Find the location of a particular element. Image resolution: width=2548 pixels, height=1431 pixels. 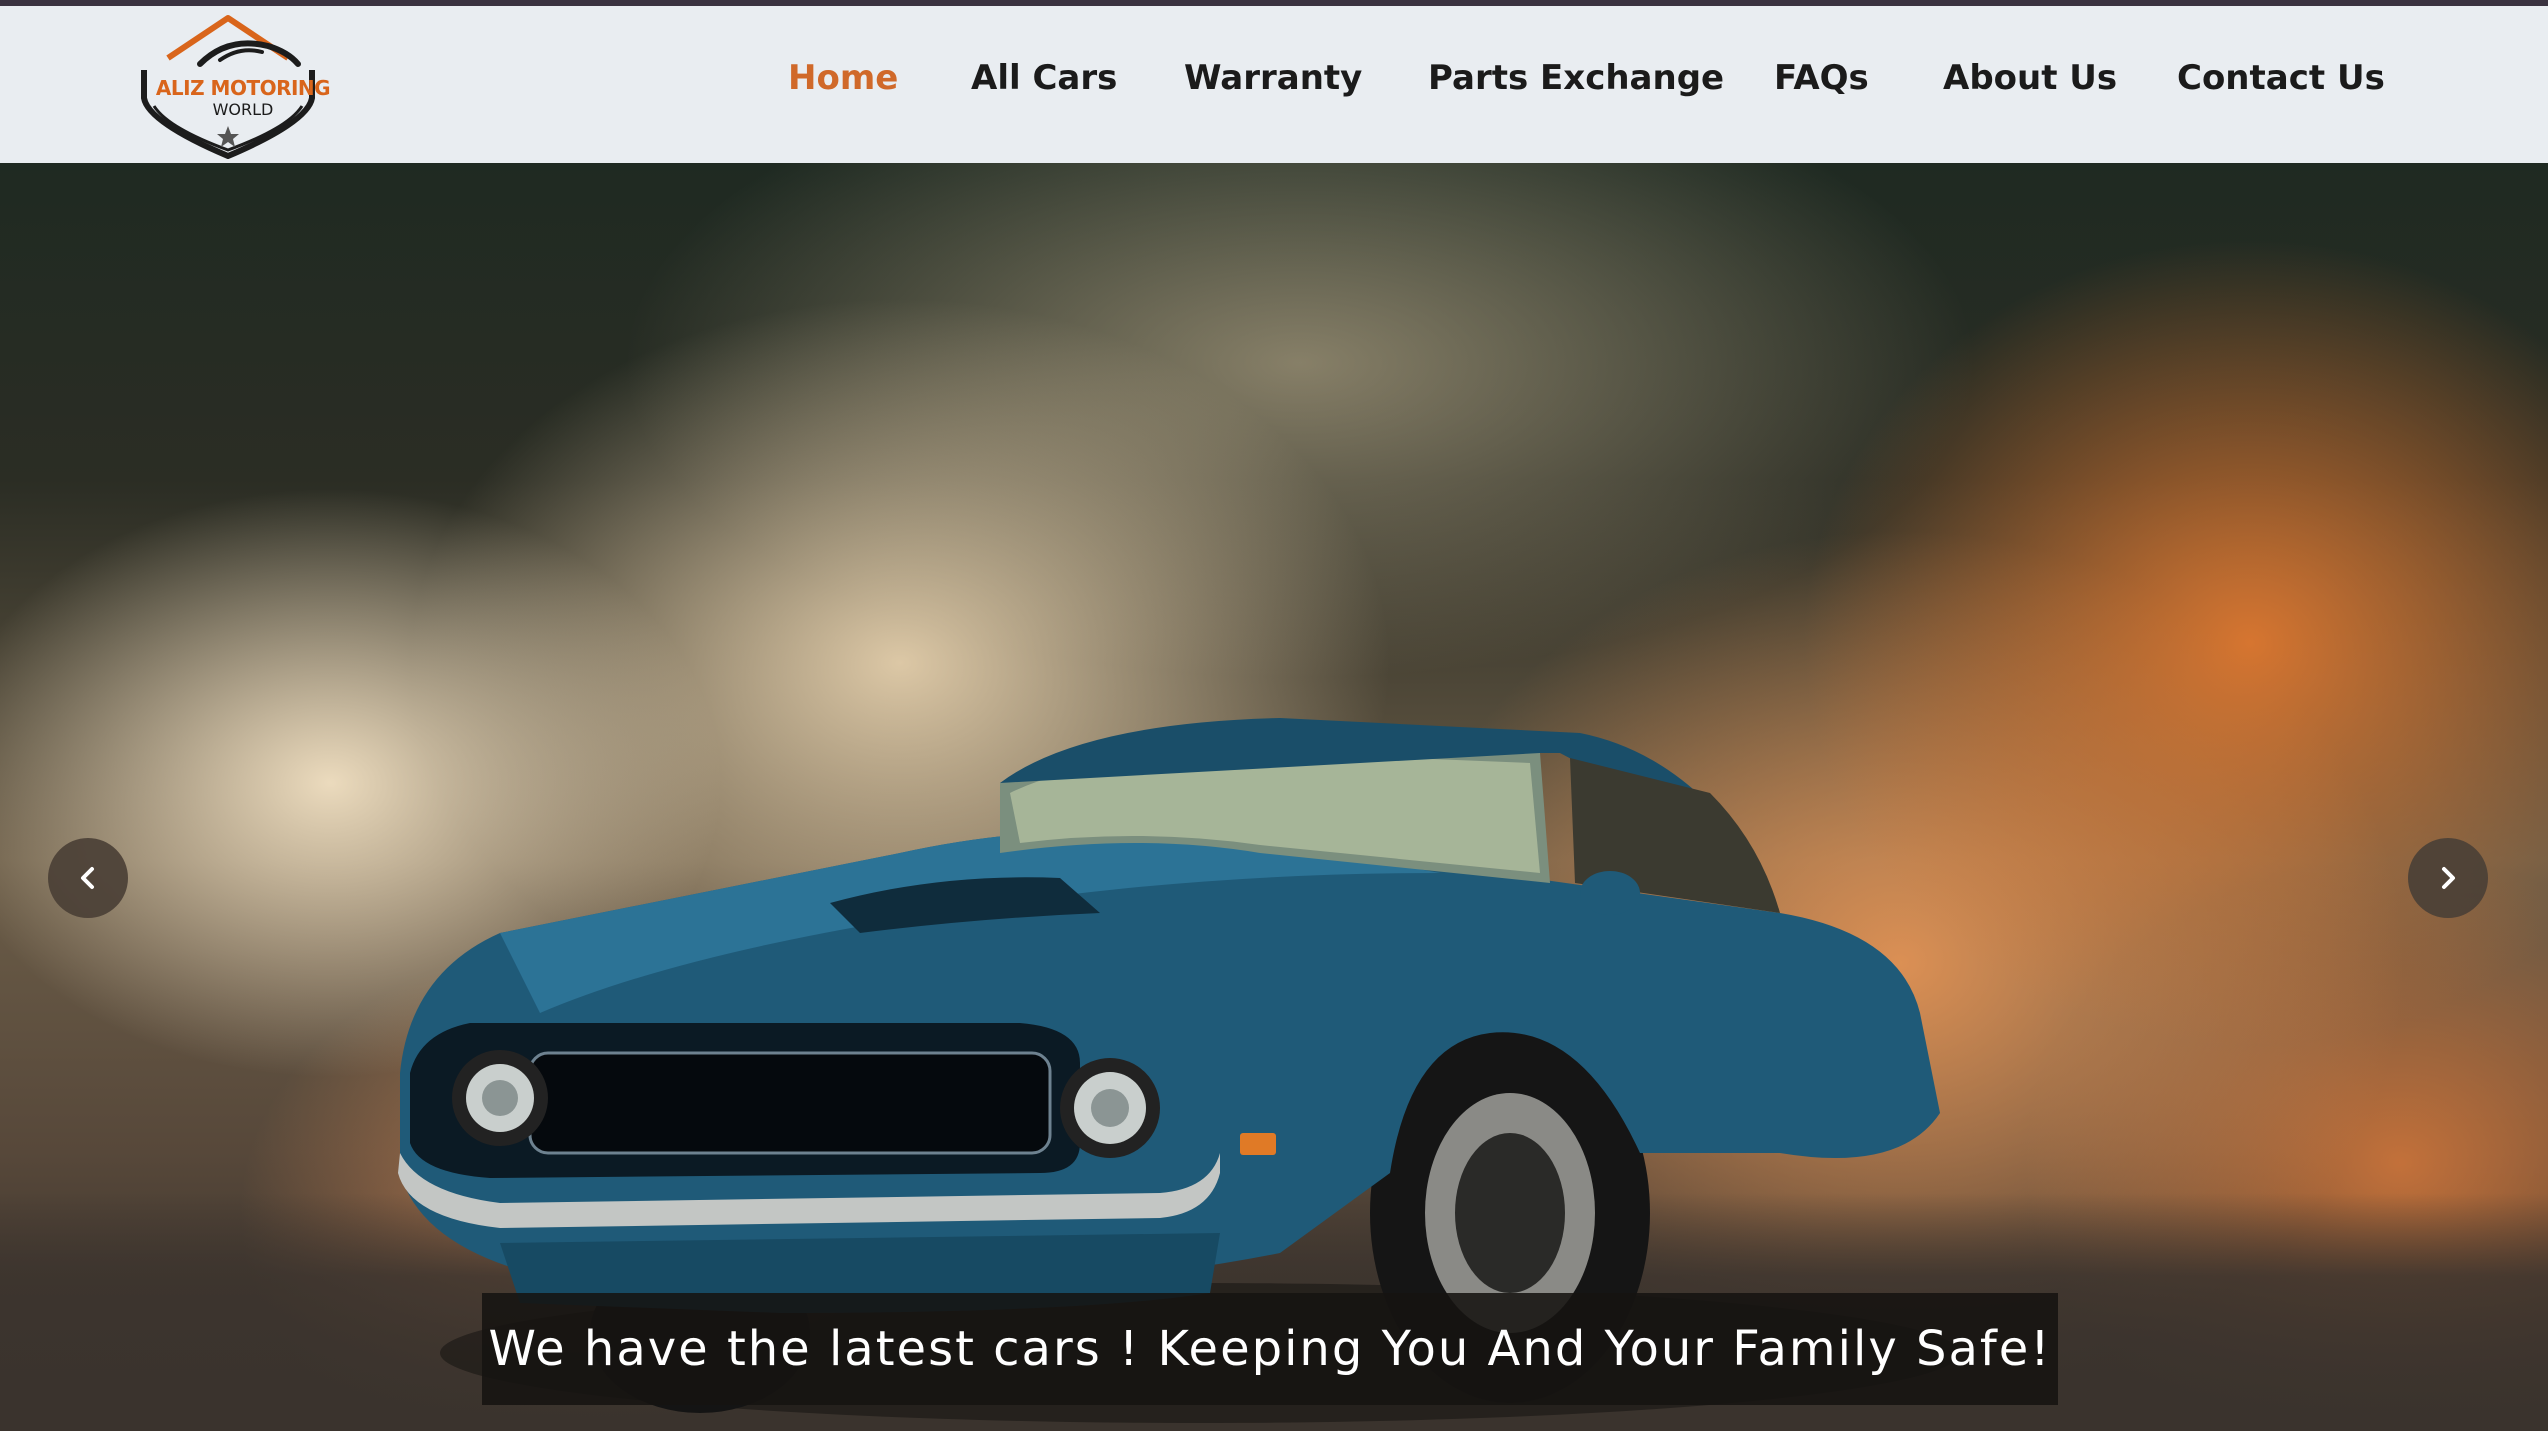

nav-parts-exchange: Parts Exchange is located at coordinates (1576, 78).